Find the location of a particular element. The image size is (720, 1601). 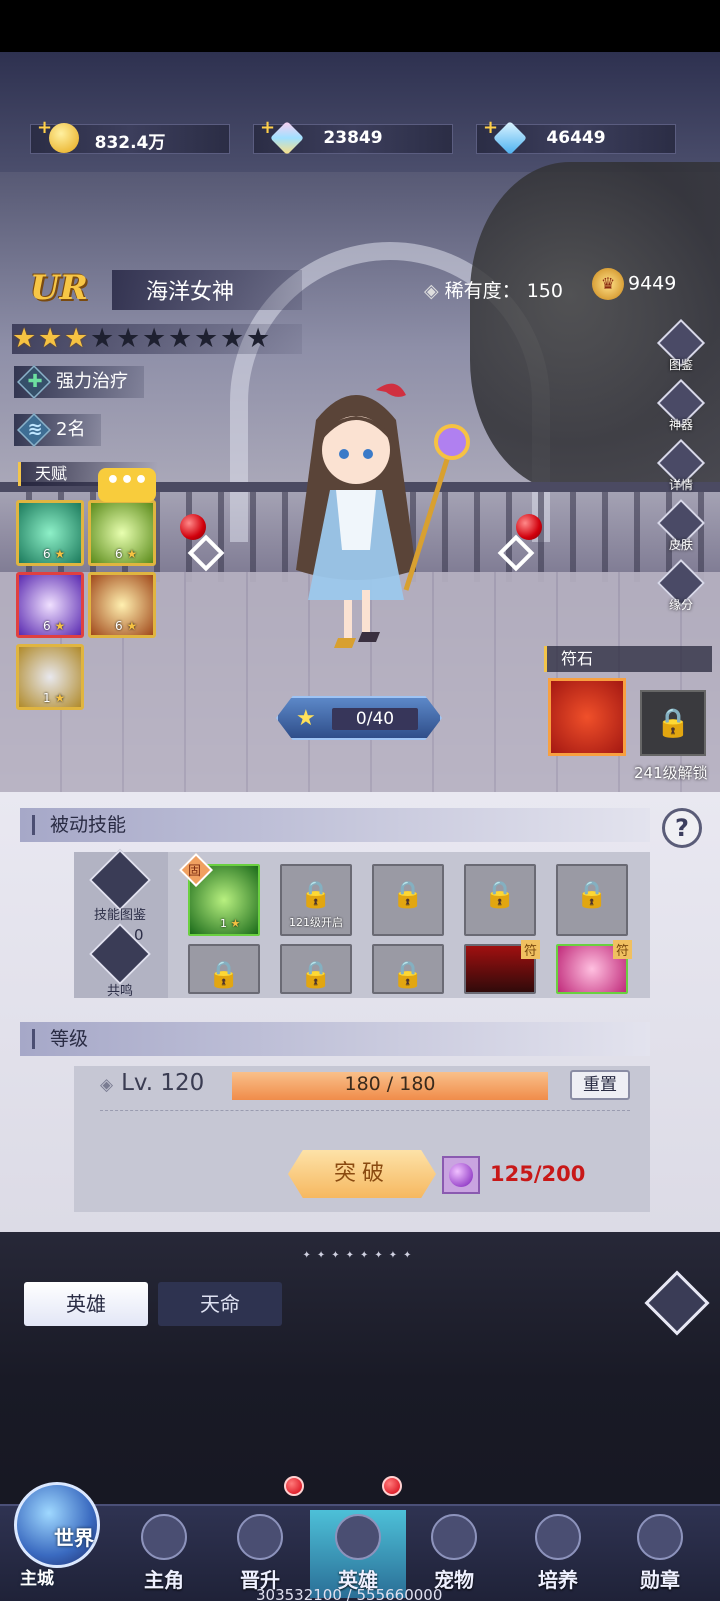

side-btn-codex: 图鉴 is located at coordinates (681, 349).